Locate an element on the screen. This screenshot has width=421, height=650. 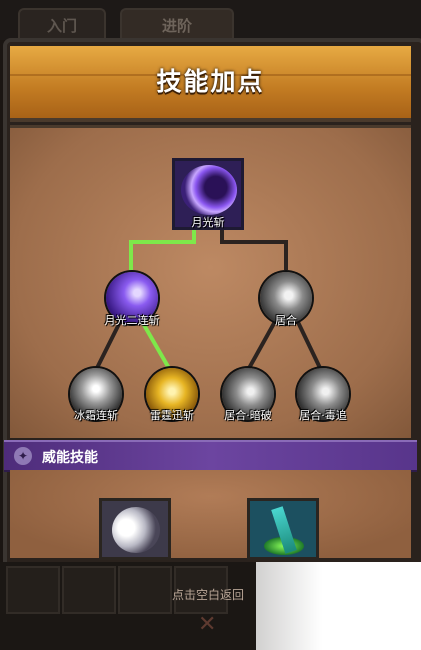
section-title: 威能技能 is located at coordinates (70, 458).